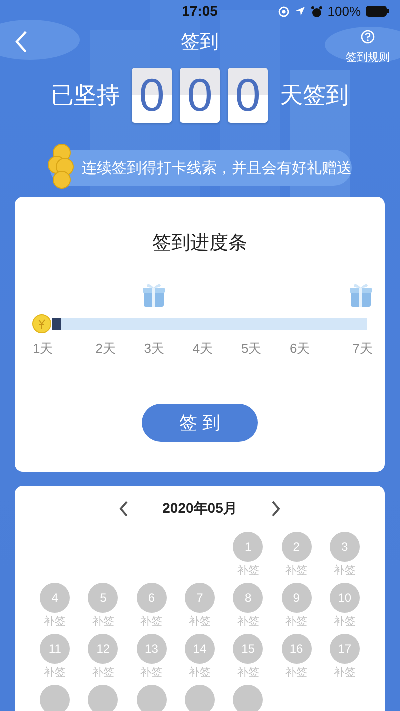 This screenshot has width=400, height=711. What do you see at coordinates (123, 509) in the screenshot?
I see `previous-month-button` at bounding box center [123, 509].